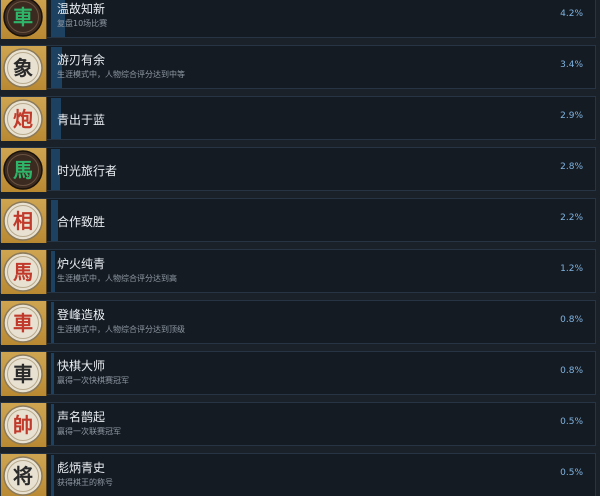 This screenshot has width=600, height=496. Describe the element at coordinates (81, 468) in the screenshot. I see `achievement-title: 彪炳青史` at that location.